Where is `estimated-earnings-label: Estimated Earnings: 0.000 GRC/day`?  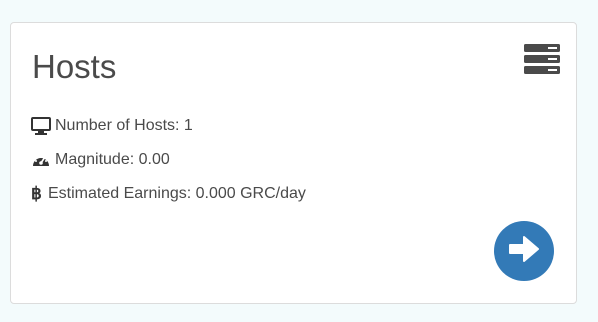
estimated-earnings-label: Estimated Earnings: 0.000 GRC/day is located at coordinates (177, 193).